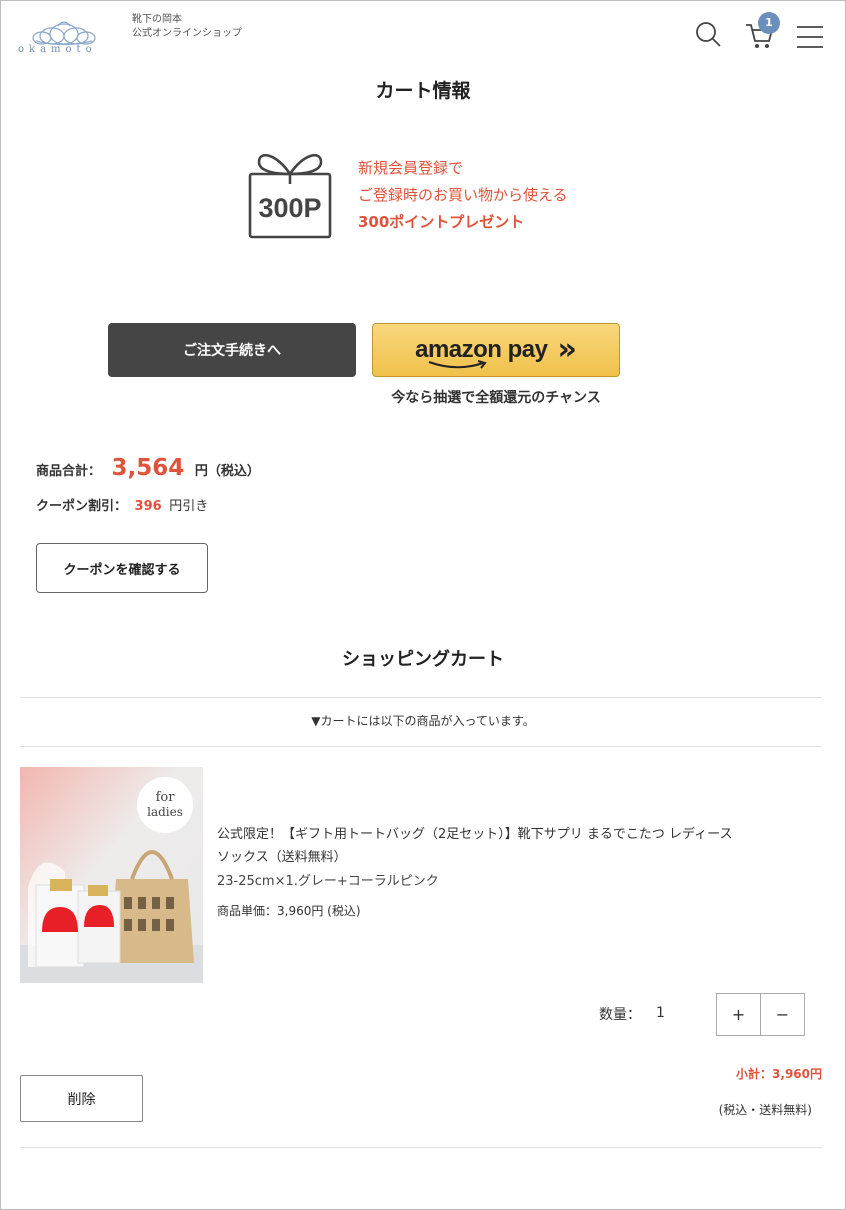  Describe the element at coordinates (810, 37) in the screenshot. I see `menu-icon` at that location.